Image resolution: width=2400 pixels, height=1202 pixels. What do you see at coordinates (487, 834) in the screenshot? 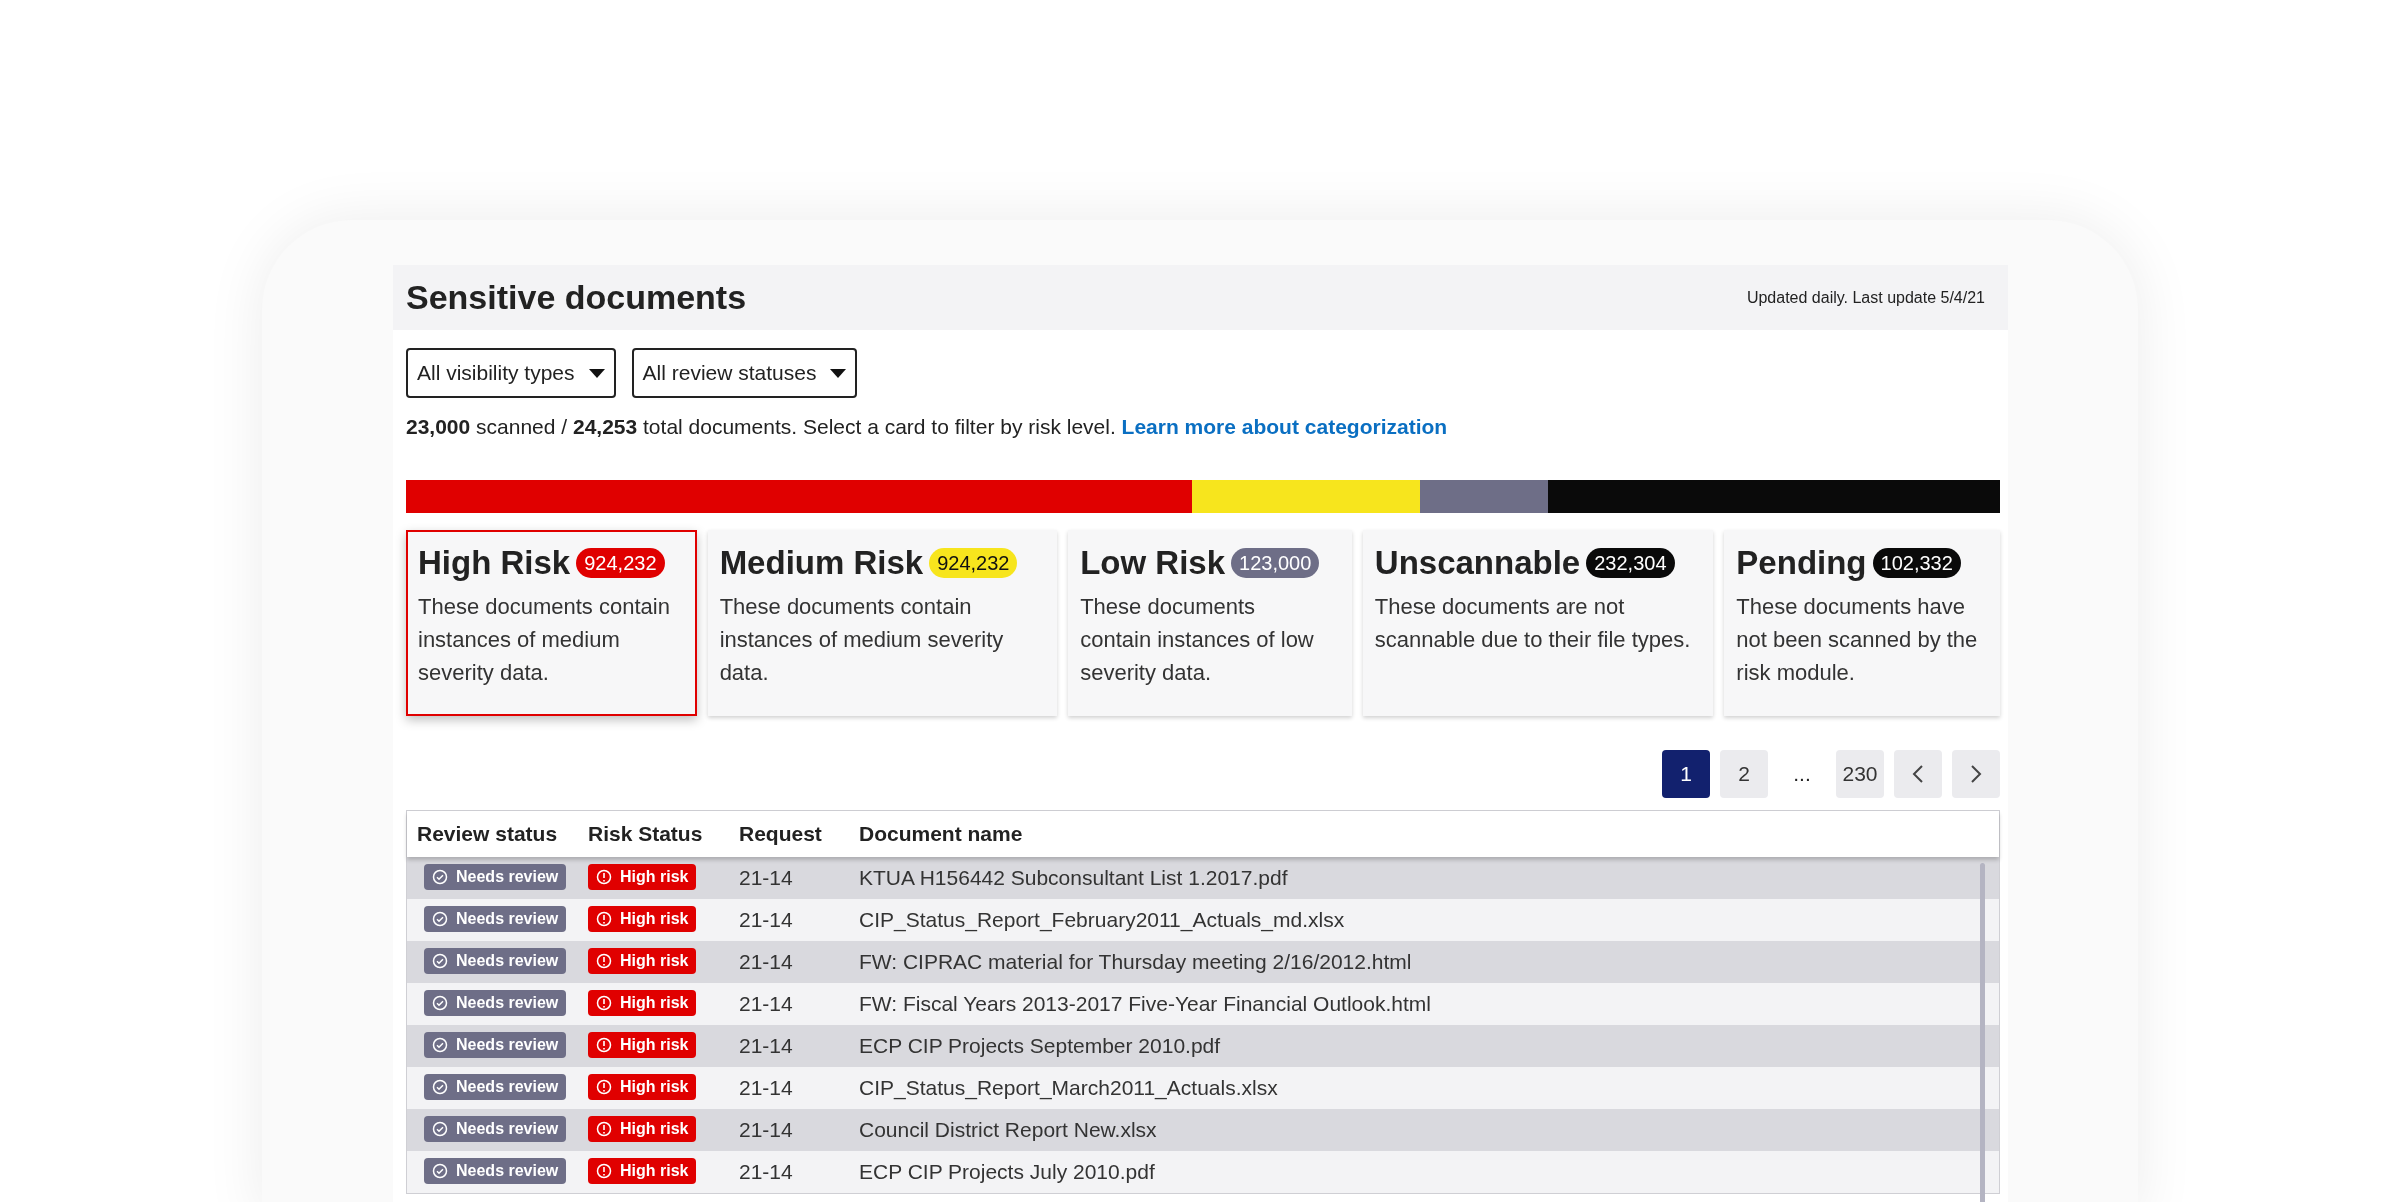
I see `column-header: Review status` at bounding box center [487, 834].